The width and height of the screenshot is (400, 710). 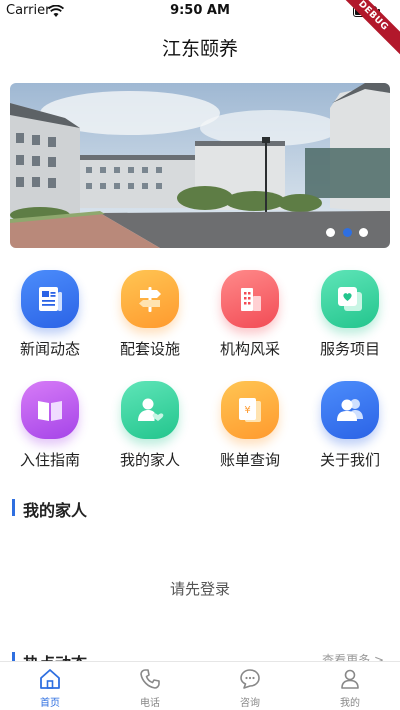 I want to click on menu-item-family: 我的家人, so click(x=150, y=431).